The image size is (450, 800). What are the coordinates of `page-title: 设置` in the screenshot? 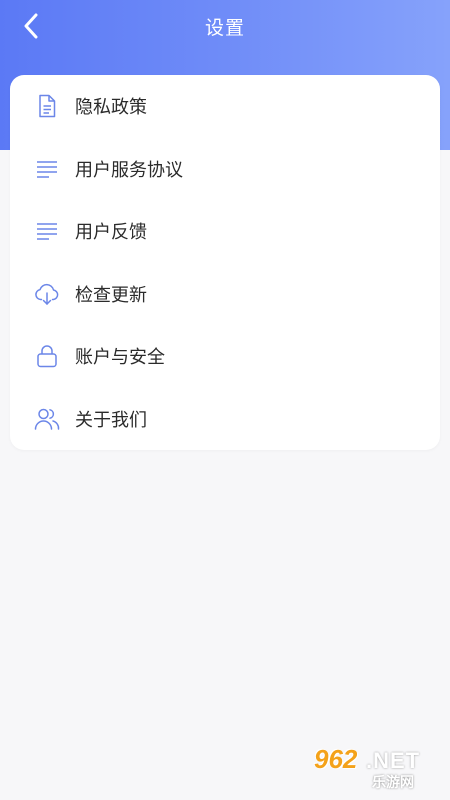 It's located at (224, 28).